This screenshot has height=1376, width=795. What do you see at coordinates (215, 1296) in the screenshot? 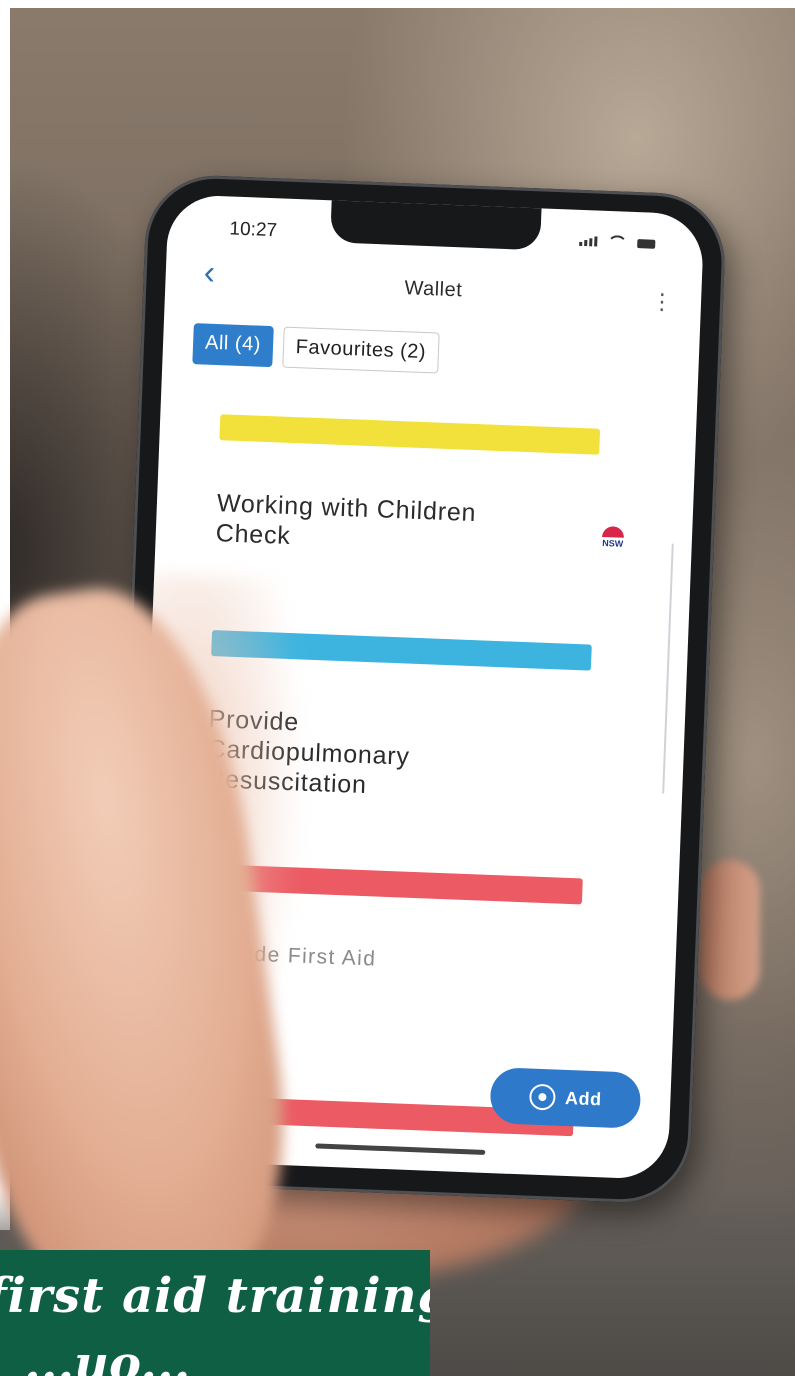
I see `banner-text: first aid training` at bounding box center [215, 1296].